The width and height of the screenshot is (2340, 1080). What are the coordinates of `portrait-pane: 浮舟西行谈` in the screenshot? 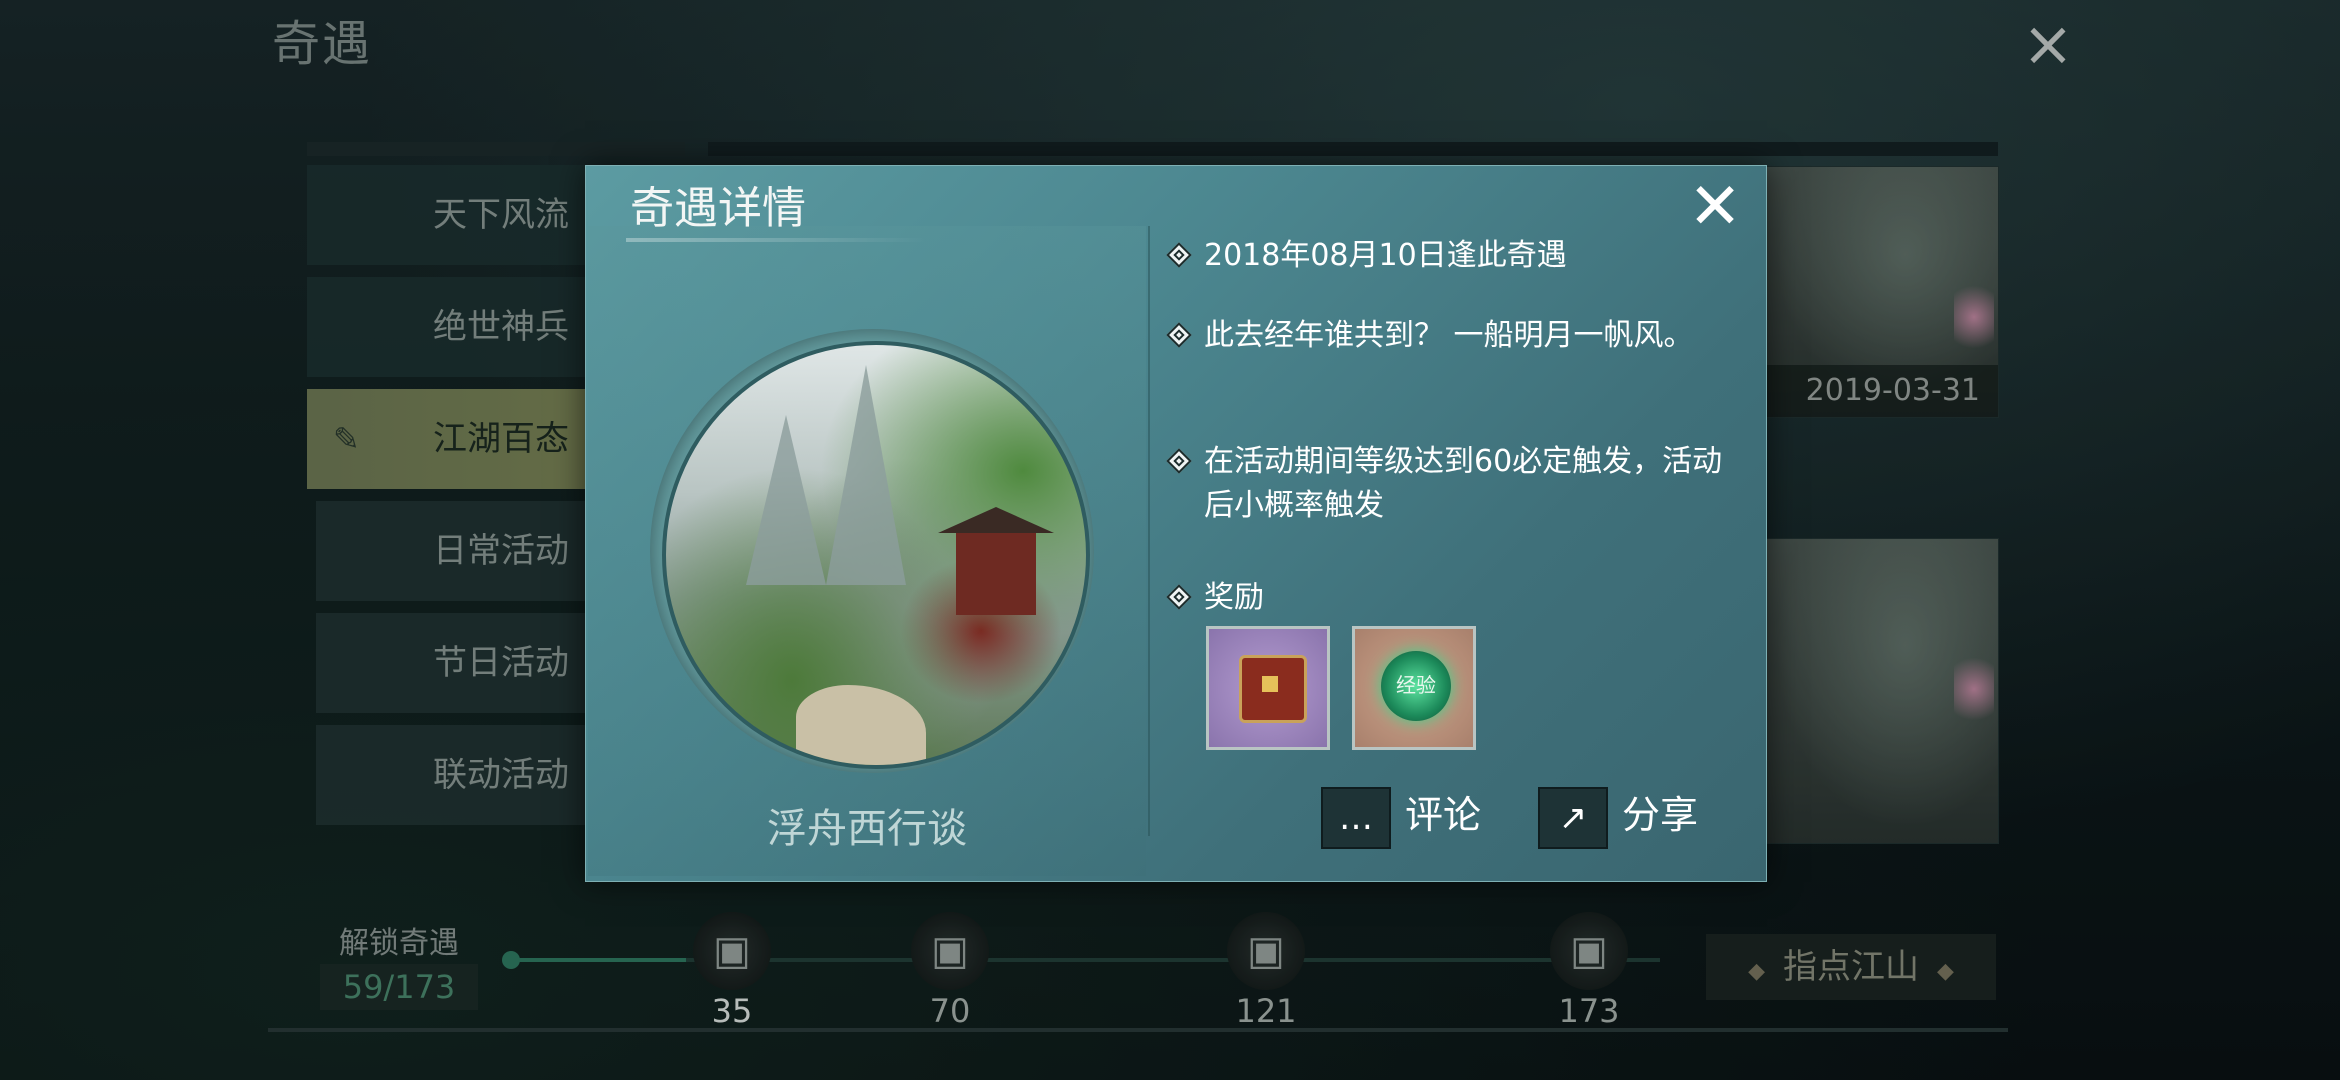 It's located at (867, 551).